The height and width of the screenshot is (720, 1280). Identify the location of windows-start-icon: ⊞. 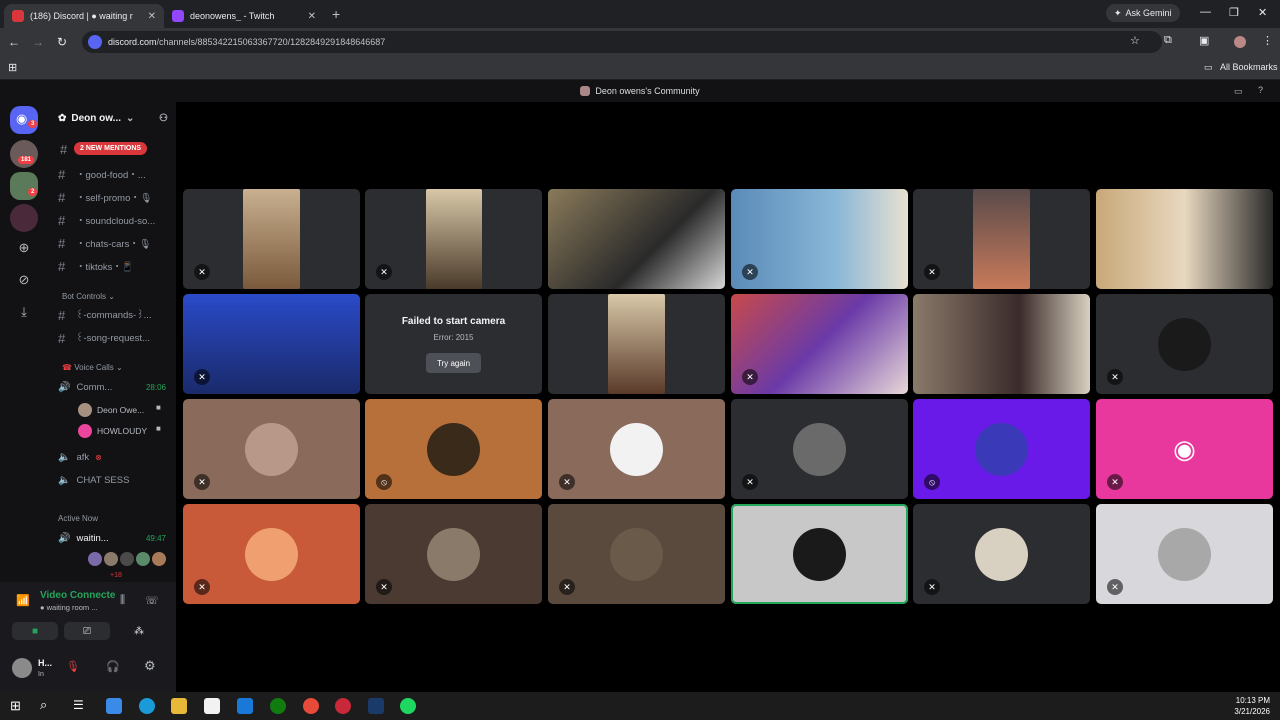
(15, 706).